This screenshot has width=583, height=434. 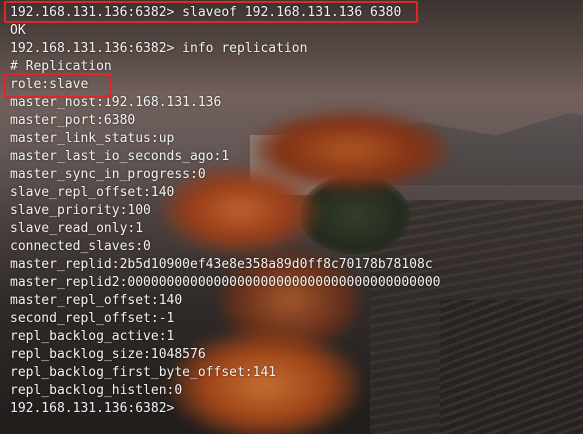 I want to click on output-line: slave_repl_offset:140, so click(x=92, y=192).